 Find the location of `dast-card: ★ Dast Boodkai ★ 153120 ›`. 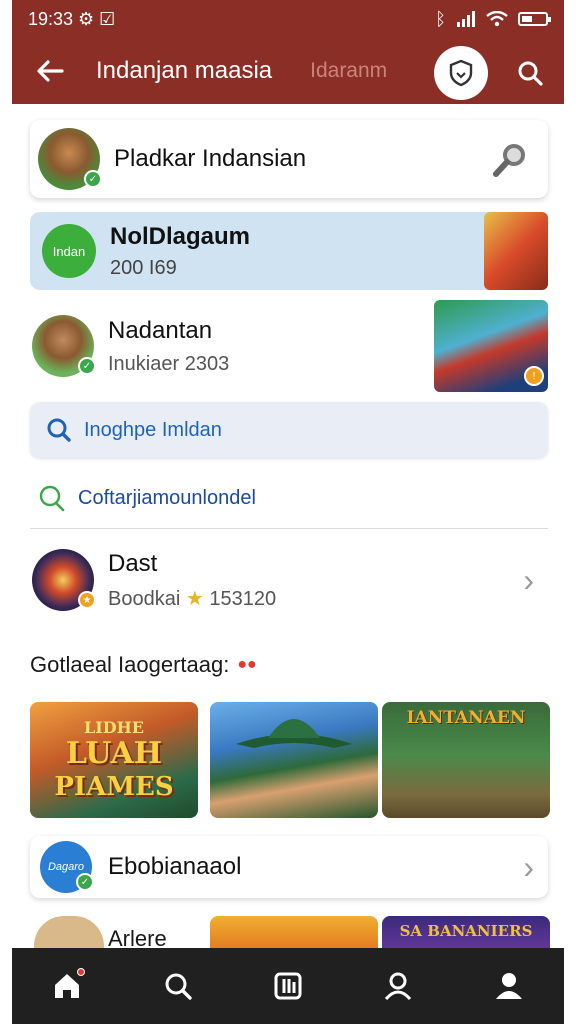

dast-card: ★ Dast Boodkai ★ 153120 › is located at coordinates (289, 580).